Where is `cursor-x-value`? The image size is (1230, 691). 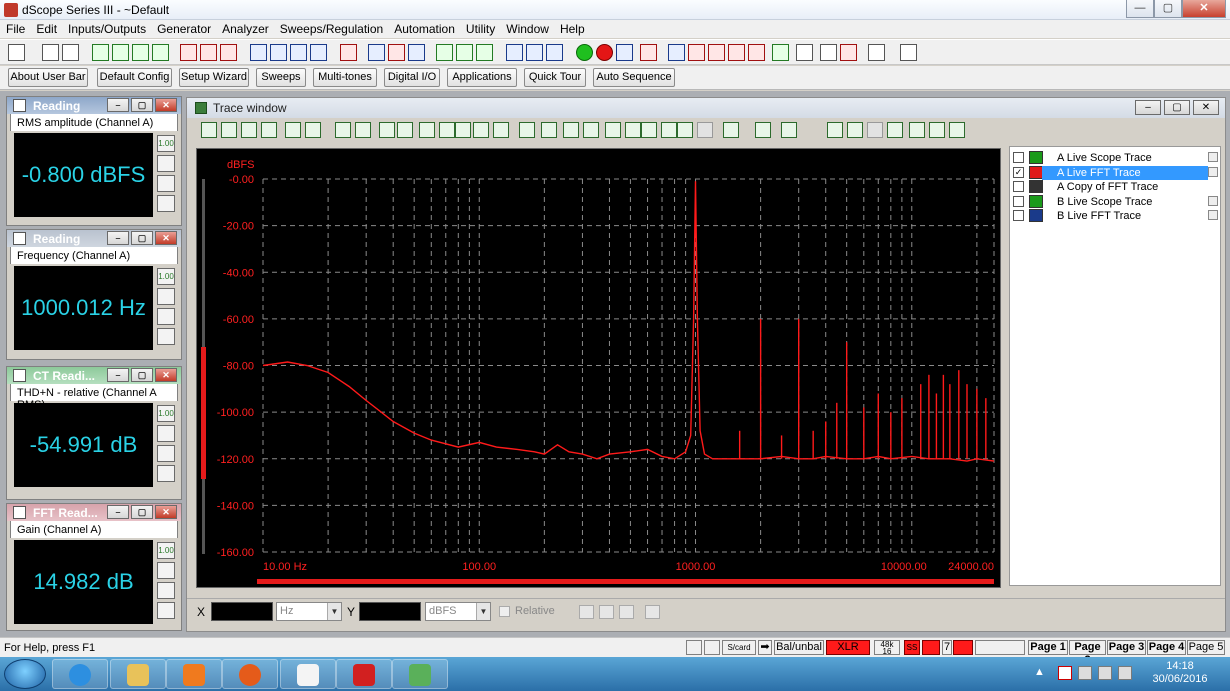
cursor-x-value is located at coordinates (242, 611).